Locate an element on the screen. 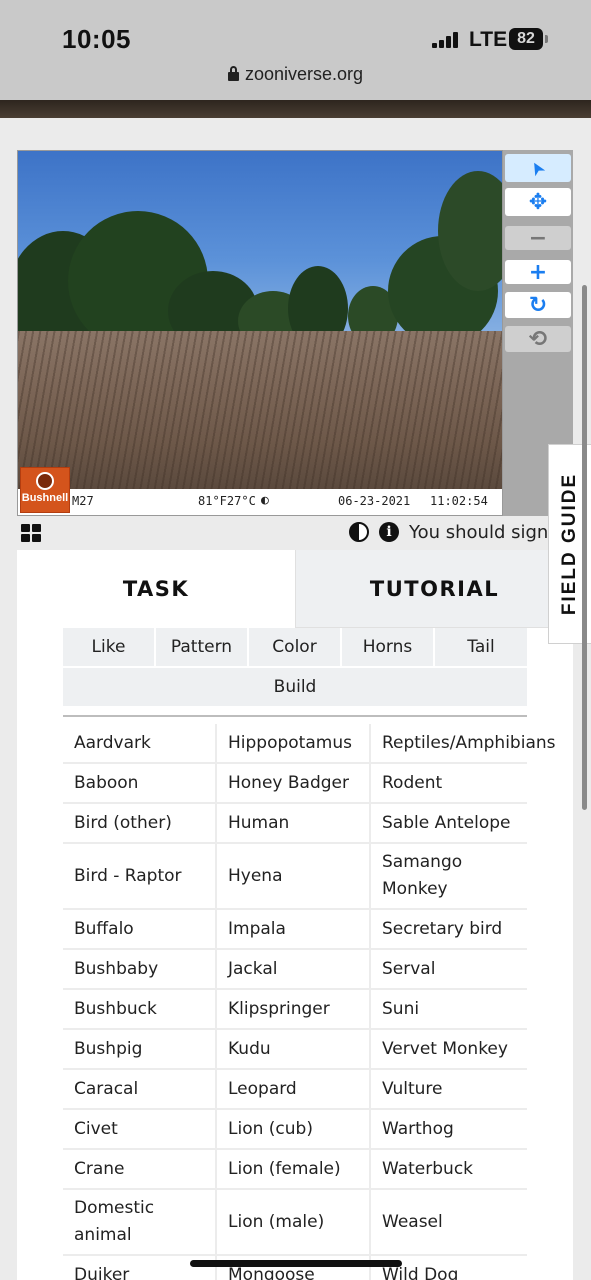 Image resolution: width=591 pixels, height=1280 pixels. url-text: zooniverse.org is located at coordinates (304, 74).